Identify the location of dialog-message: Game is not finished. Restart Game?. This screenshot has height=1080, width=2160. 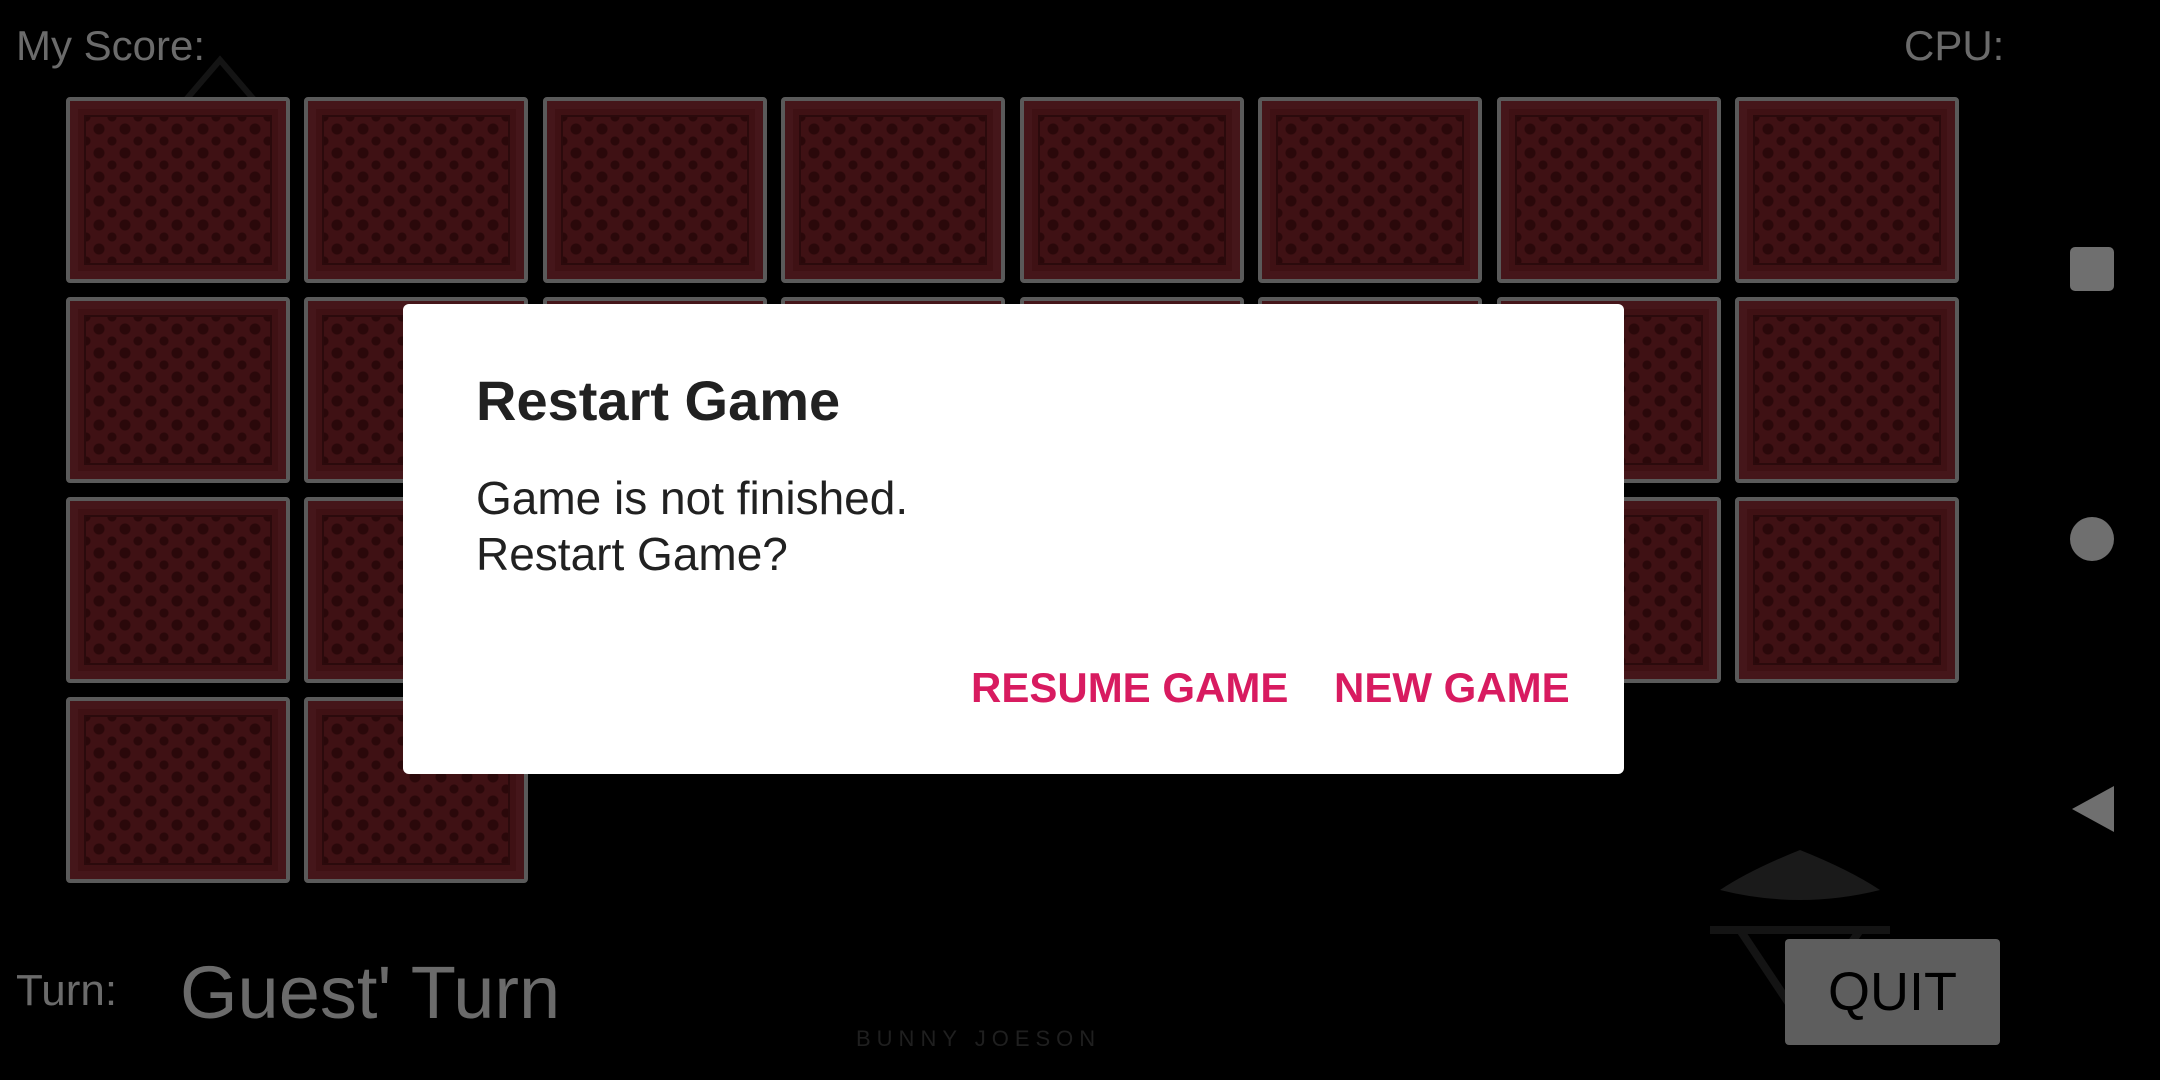
(692, 526).